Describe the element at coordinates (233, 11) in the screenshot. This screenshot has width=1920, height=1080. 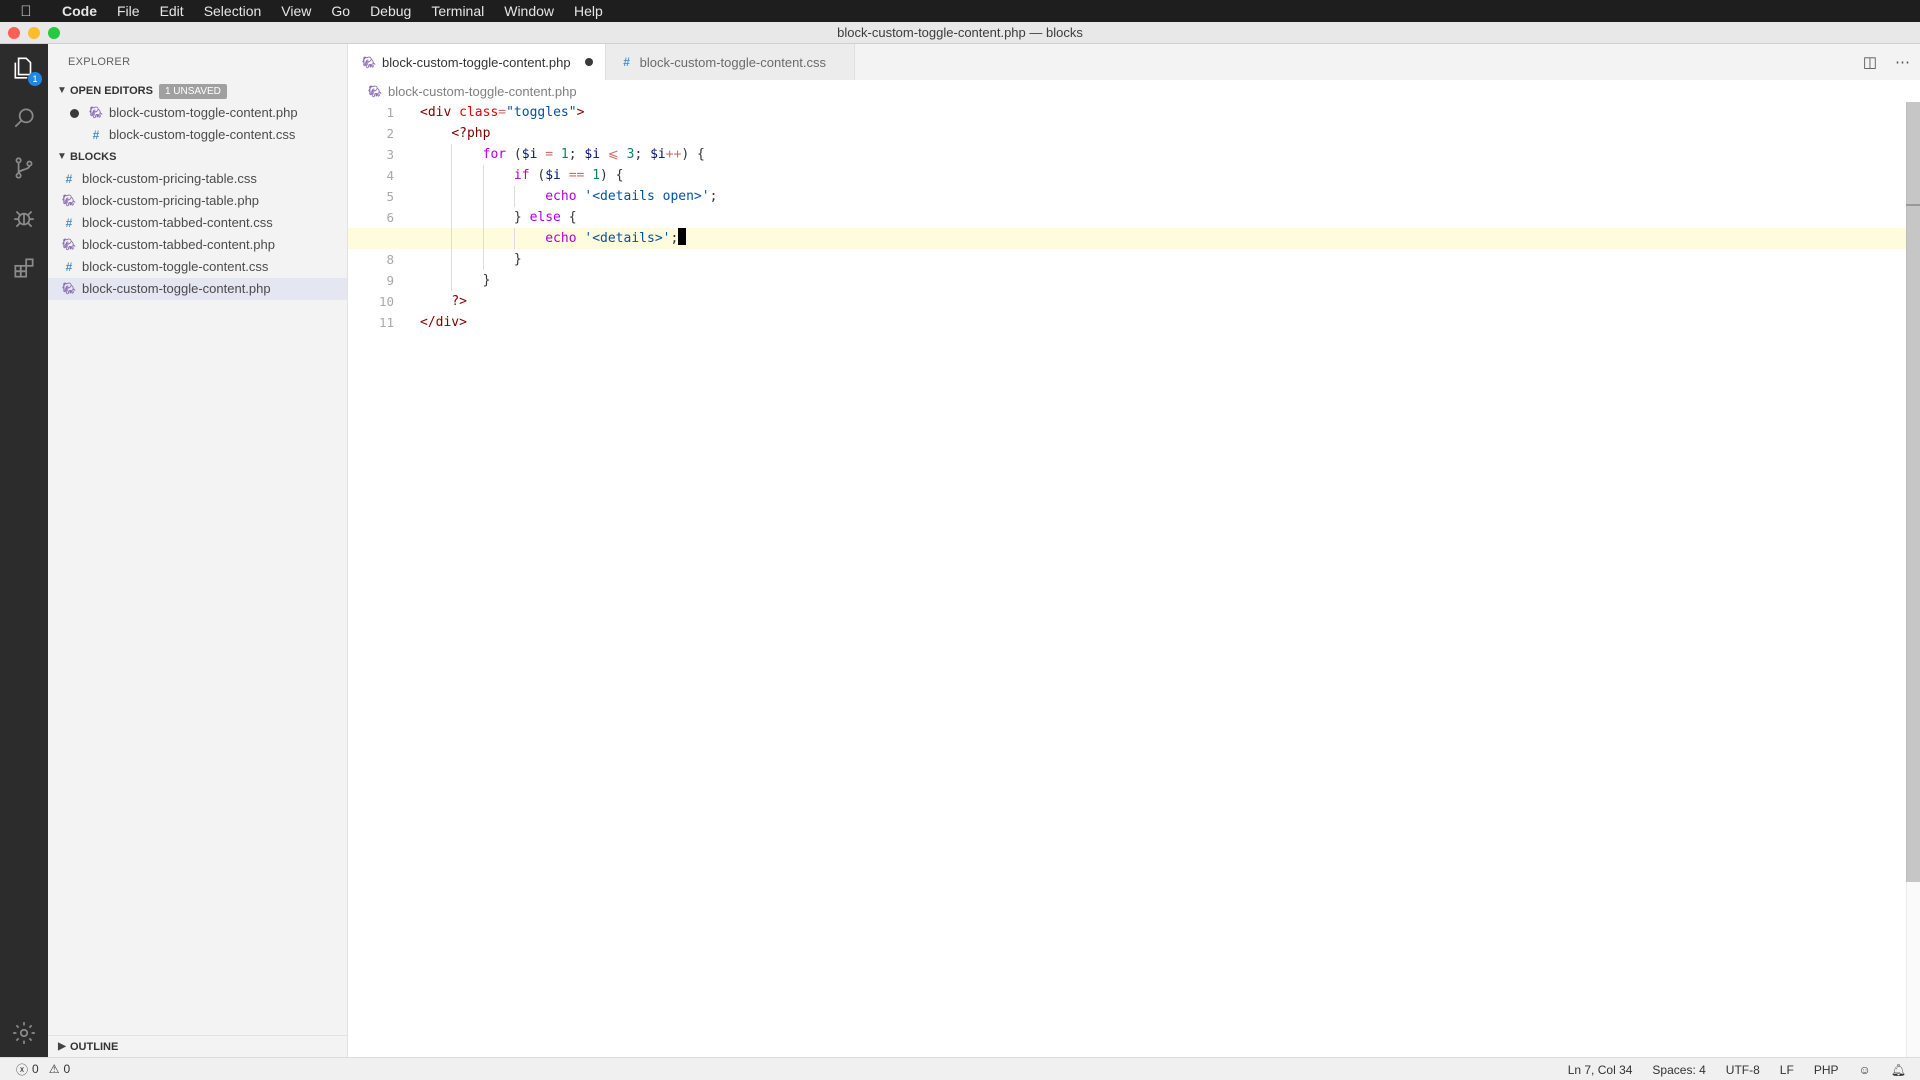
I see `menu-selection: Selection` at that location.